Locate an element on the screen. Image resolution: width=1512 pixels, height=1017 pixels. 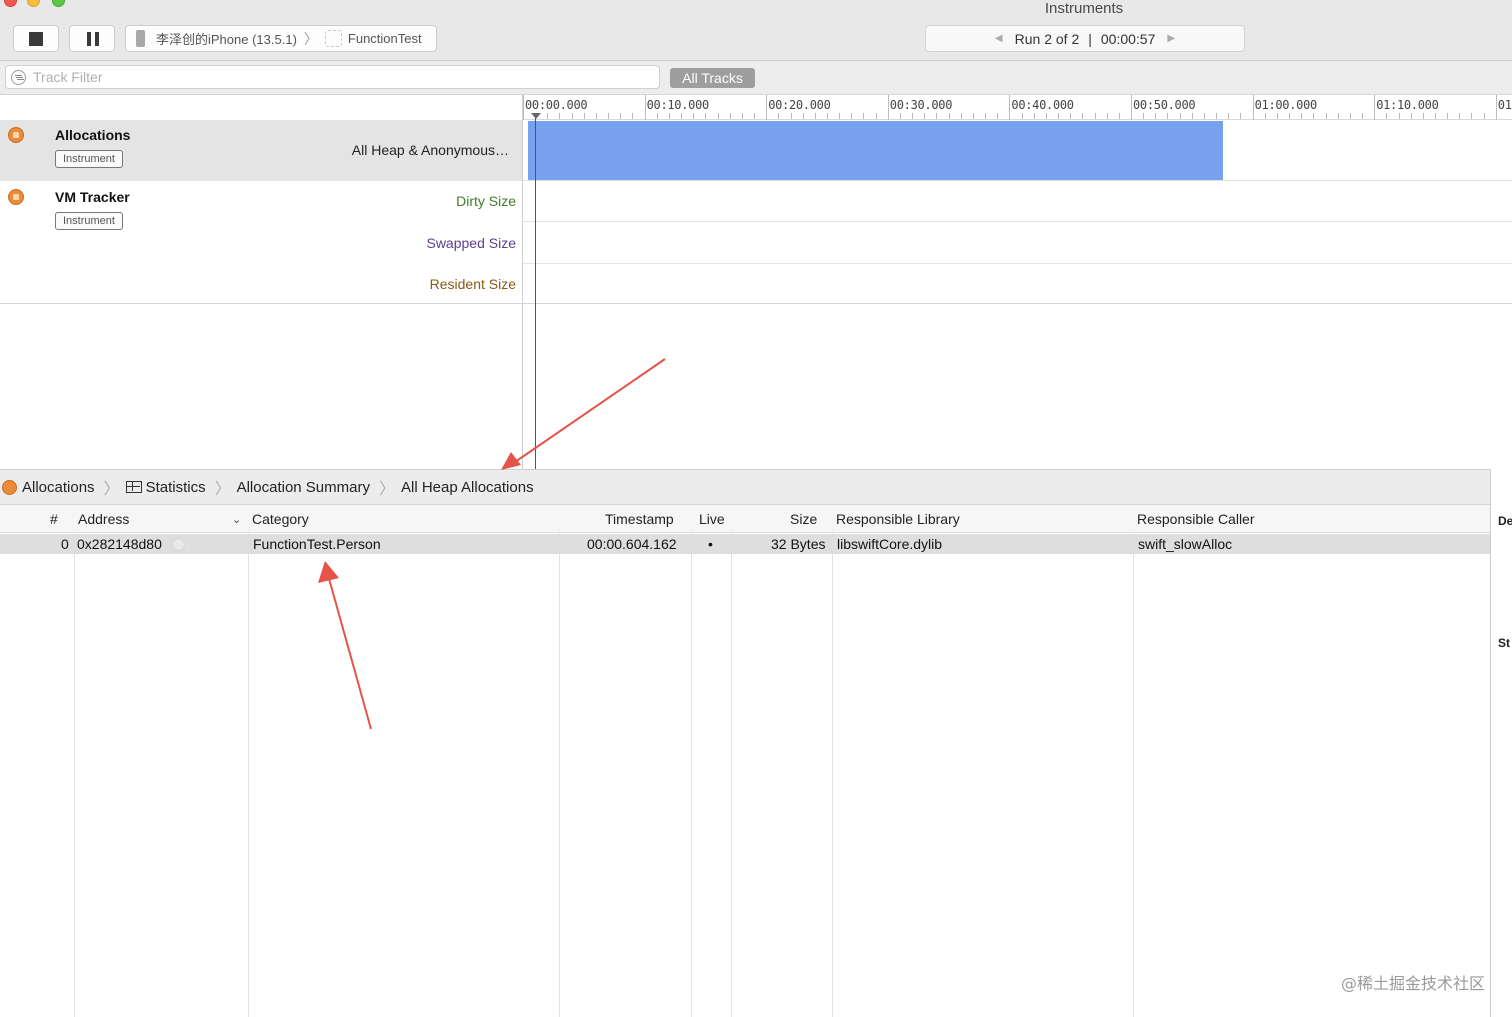
column-header-responsible-library: Responsible Library is located at coordinates (898, 519).